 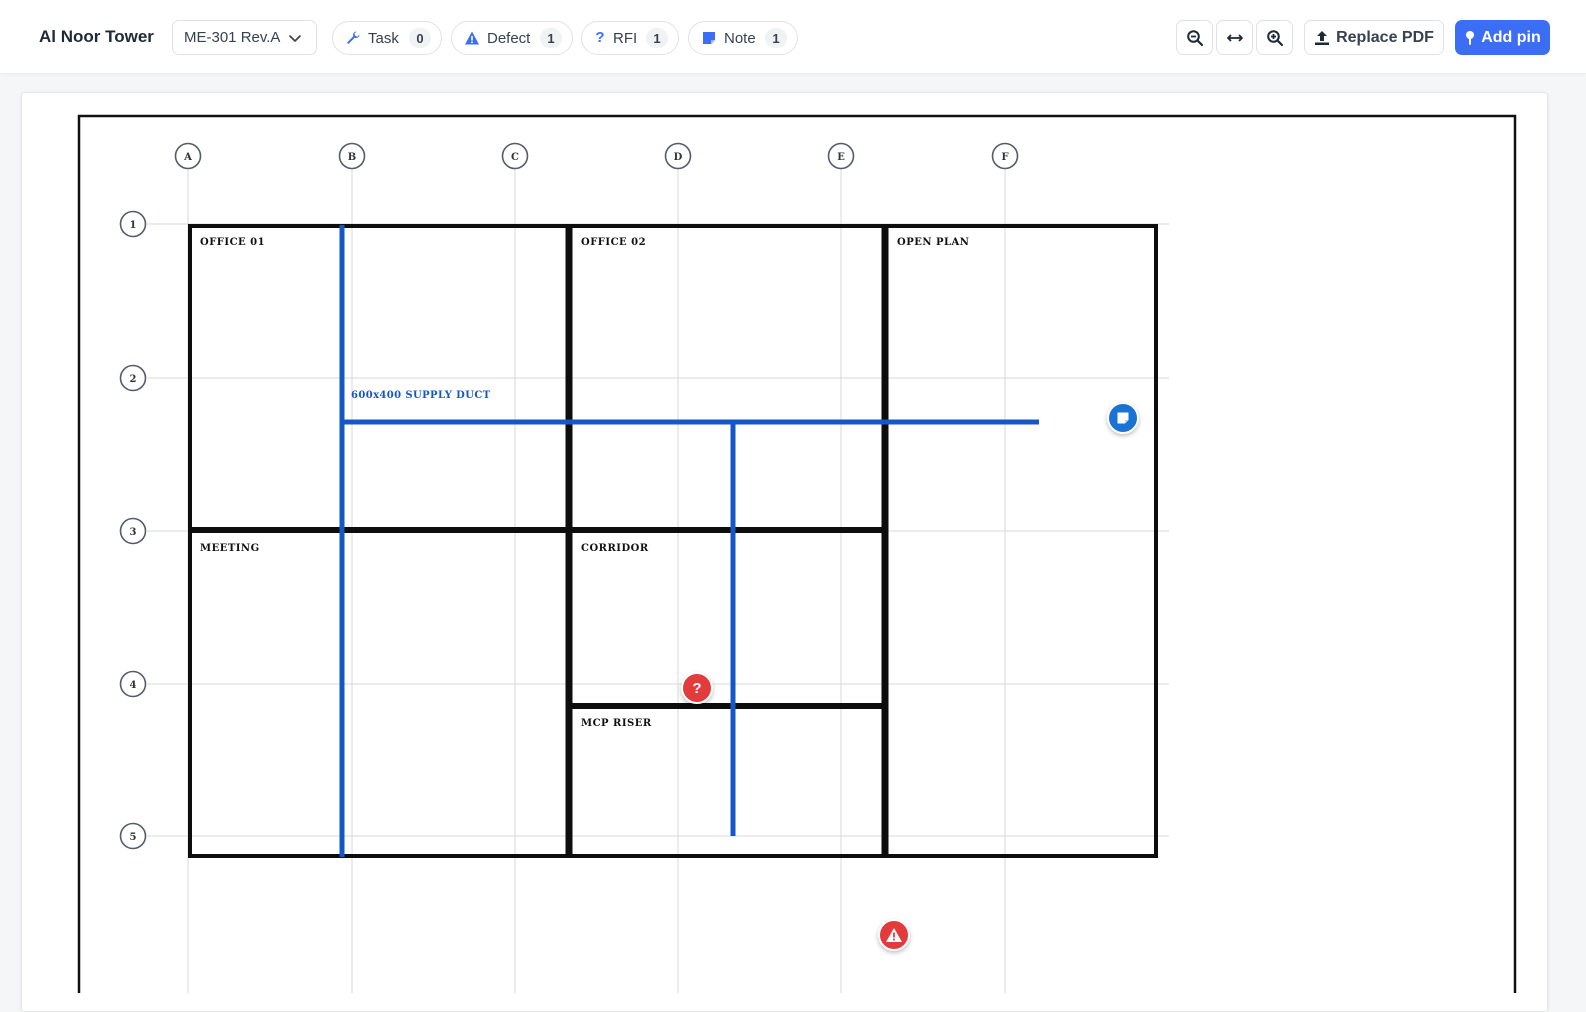 I want to click on grid-bubble-row: 3, so click(x=133, y=531).